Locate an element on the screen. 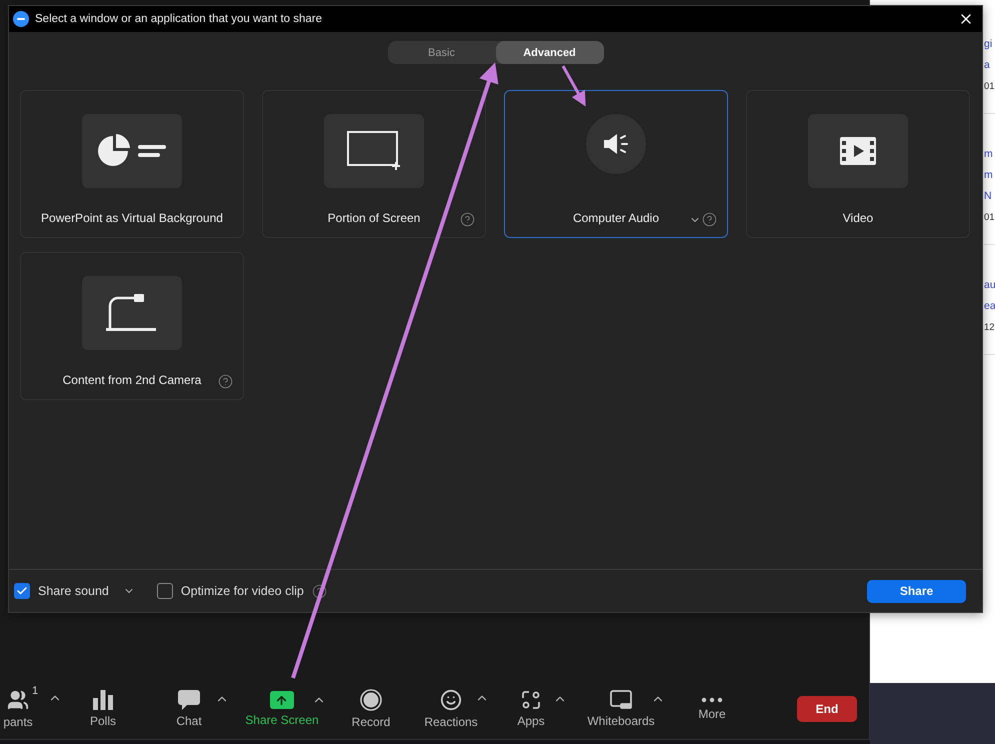 This screenshot has width=995, height=744. screen-region-icon is located at coordinates (374, 151).